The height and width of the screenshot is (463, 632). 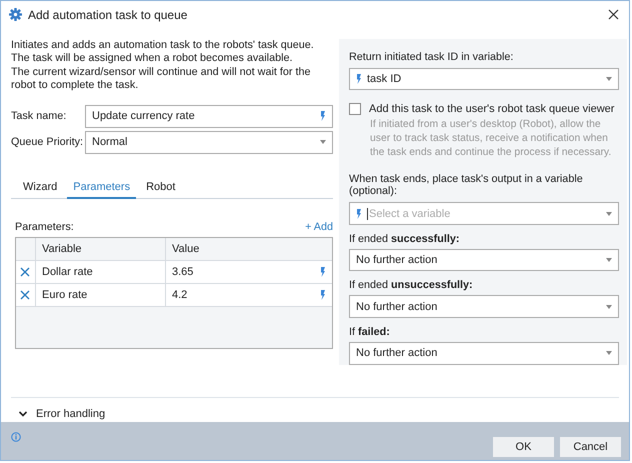 What do you see at coordinates (101, 249) in the screenshot?
I see `column-header: Variable` at bounding box center [101, 249].